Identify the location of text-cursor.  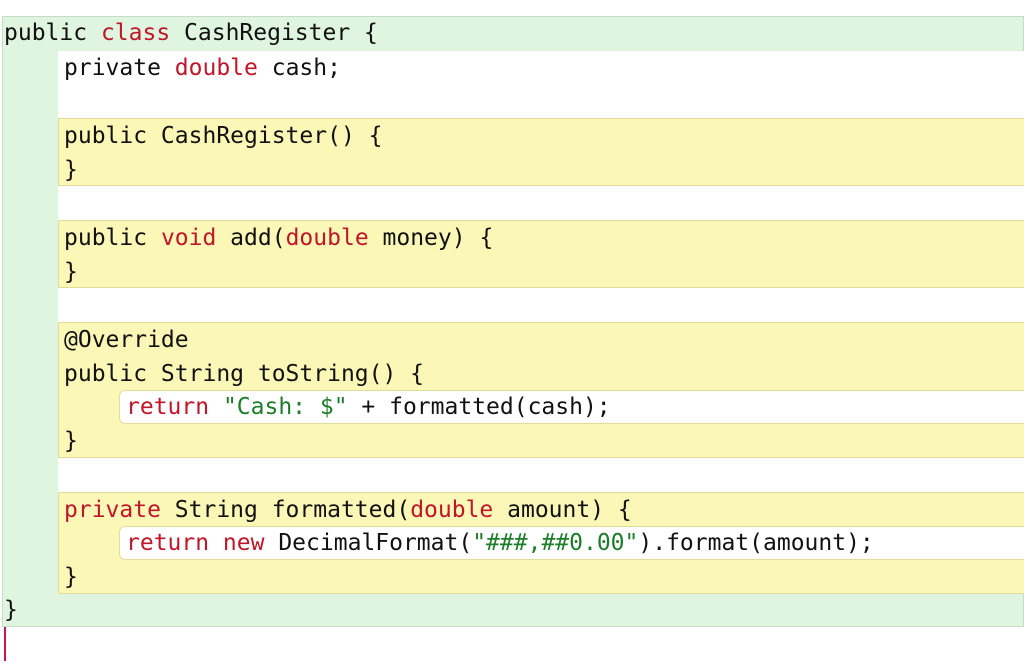
(5, 644).